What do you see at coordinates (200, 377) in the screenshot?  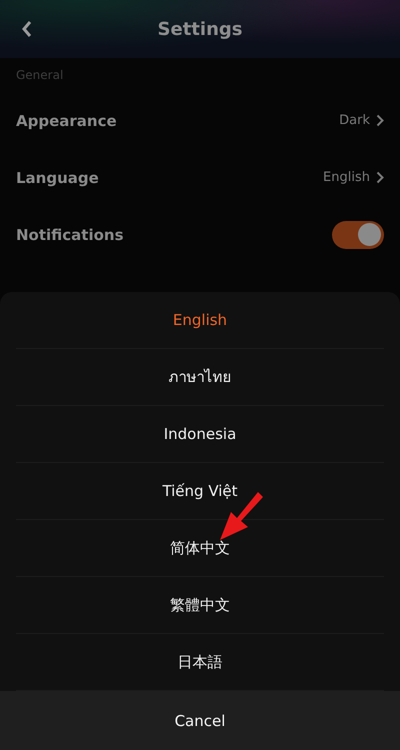 I see `language-option: ภาษาไทย` at bounding box center [200, 377].